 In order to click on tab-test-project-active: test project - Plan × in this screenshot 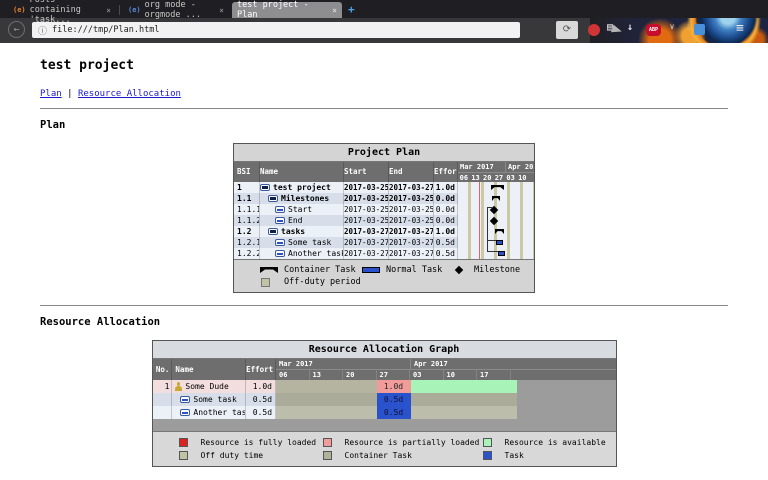, I will do `click(287, 10)`.